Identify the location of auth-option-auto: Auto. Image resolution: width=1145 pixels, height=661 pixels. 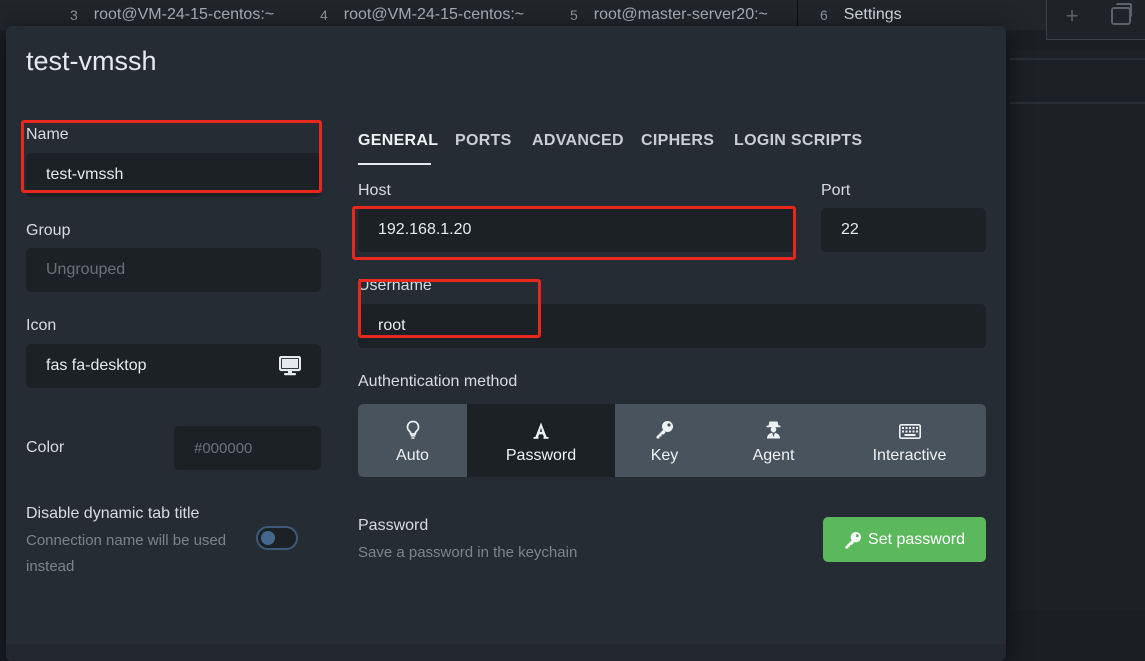
(412, 440).